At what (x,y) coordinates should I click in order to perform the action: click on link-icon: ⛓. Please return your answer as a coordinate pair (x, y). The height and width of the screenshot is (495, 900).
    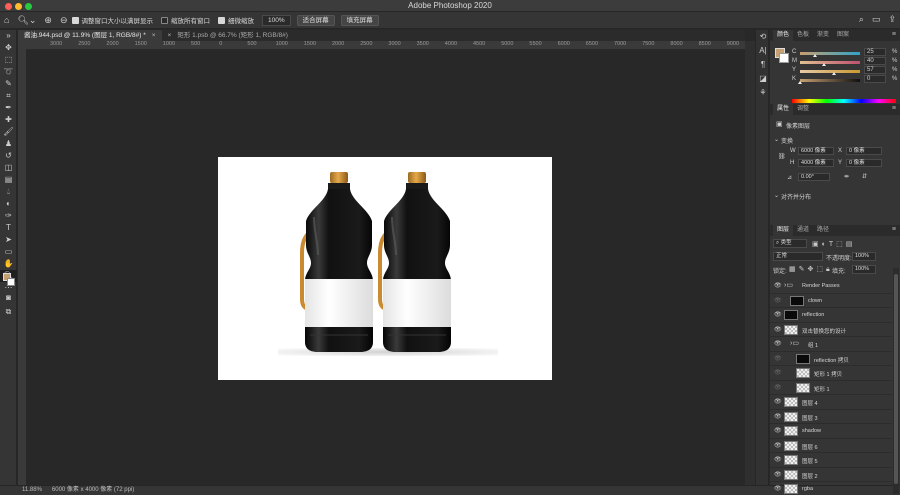
    Looking at the image, I should click on (782, 156).